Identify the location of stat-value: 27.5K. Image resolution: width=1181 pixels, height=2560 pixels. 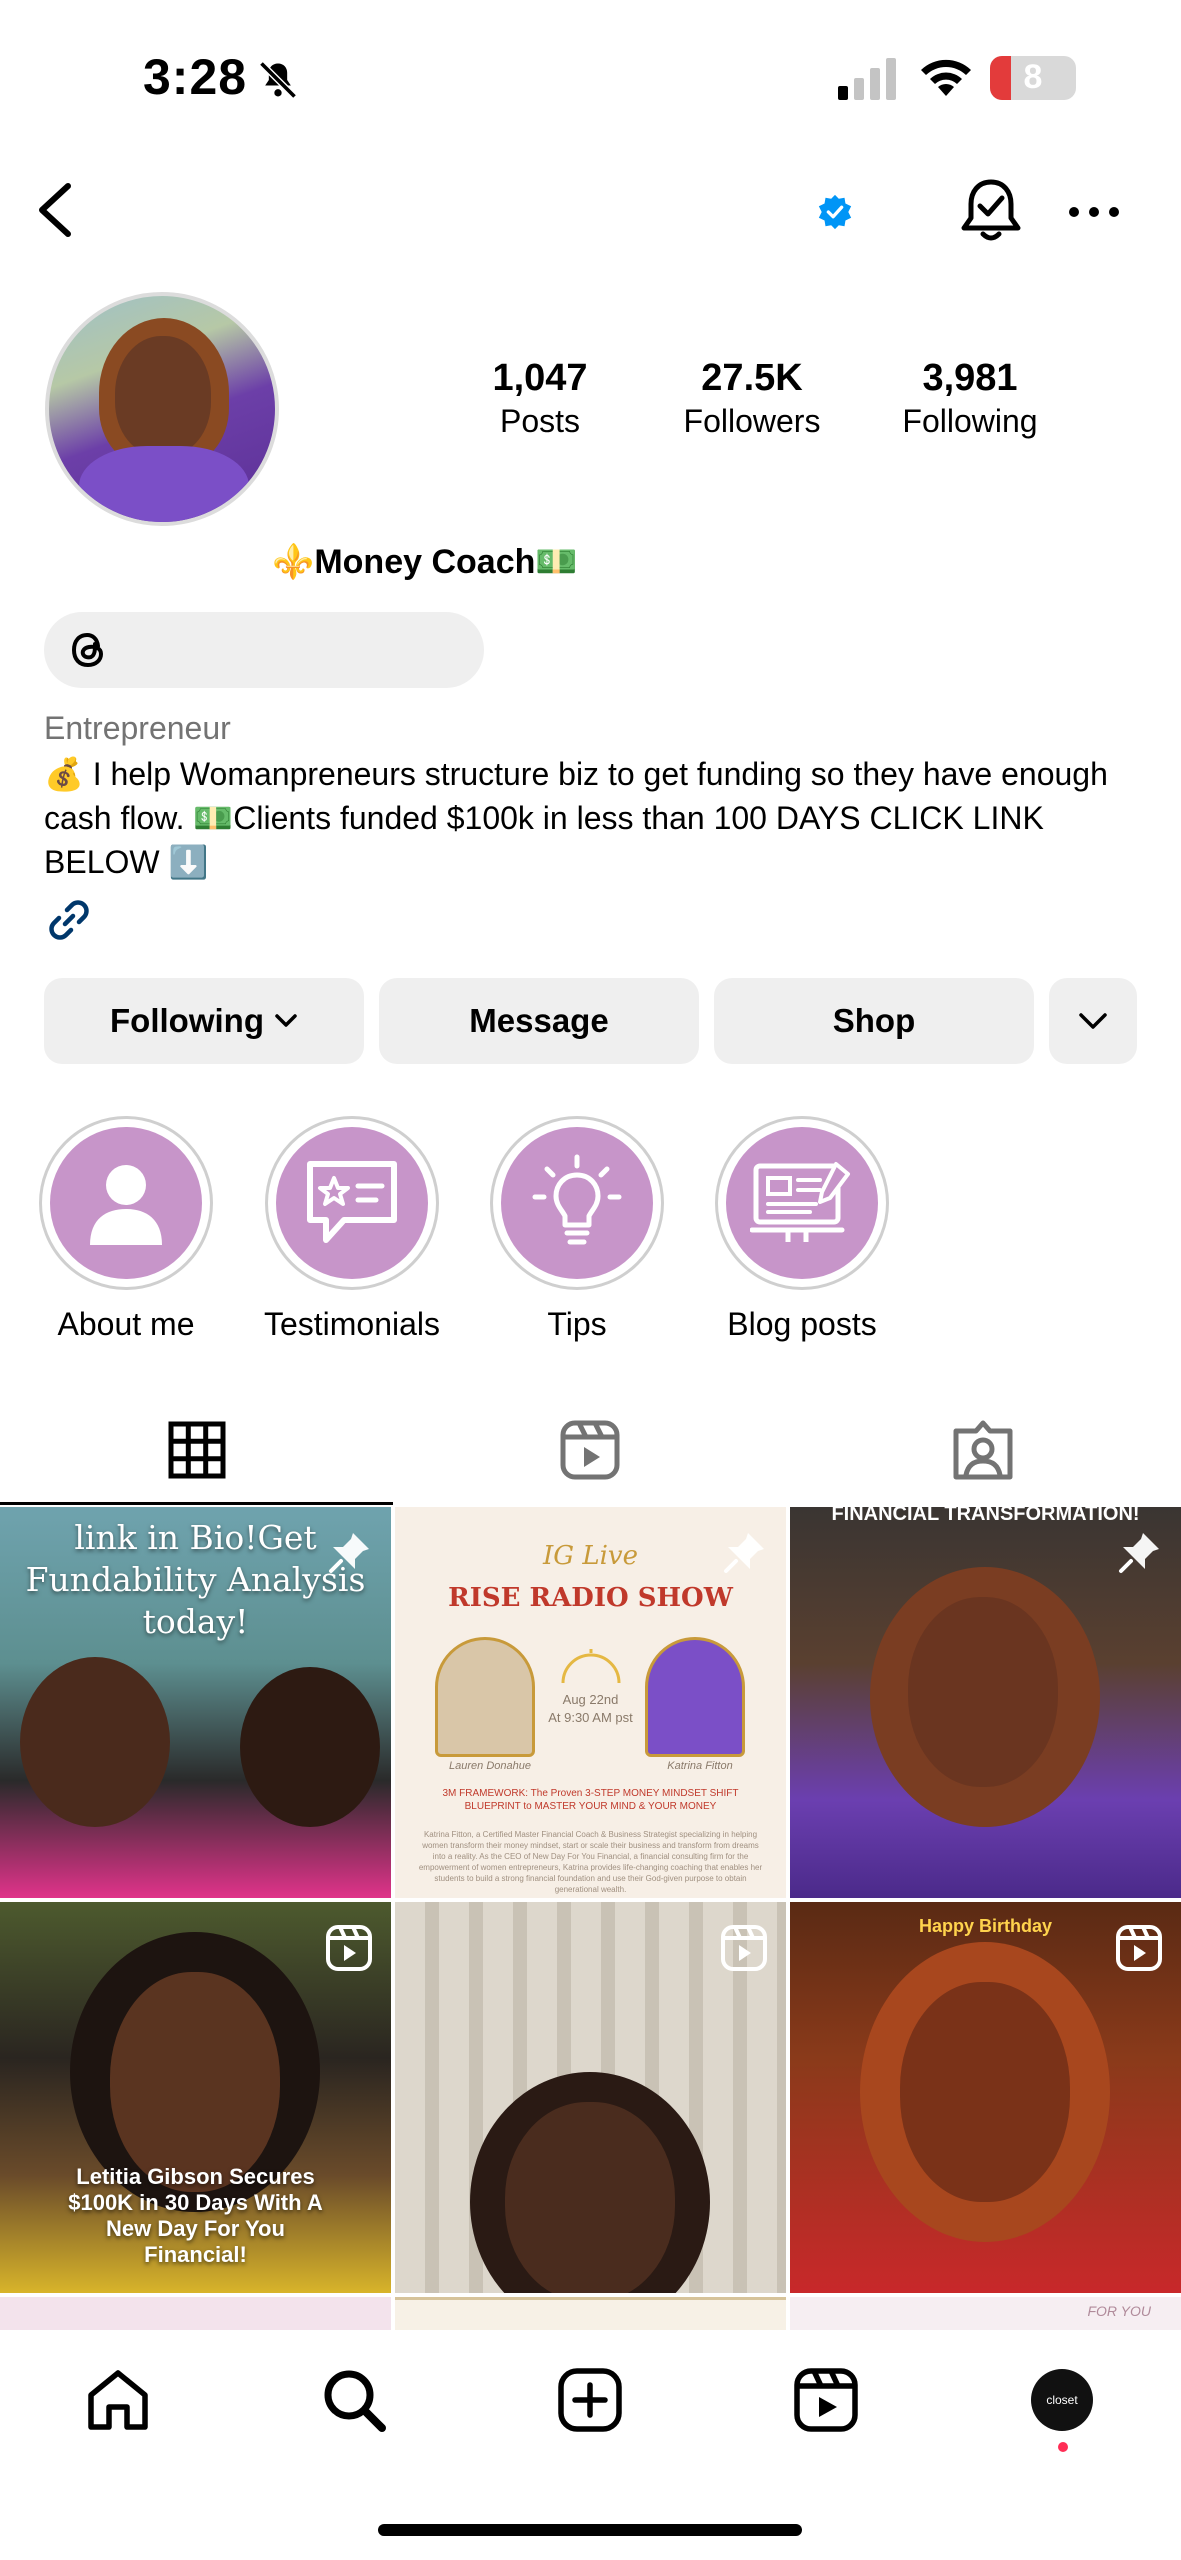
(752, 378).